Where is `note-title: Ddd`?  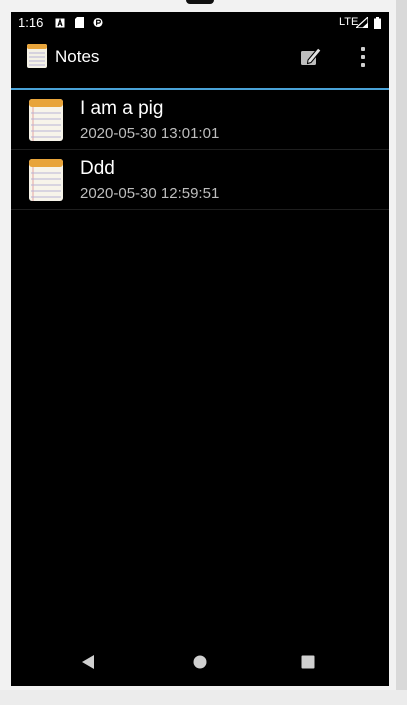 note-title: Ddd is located at coordinates (97, 168).